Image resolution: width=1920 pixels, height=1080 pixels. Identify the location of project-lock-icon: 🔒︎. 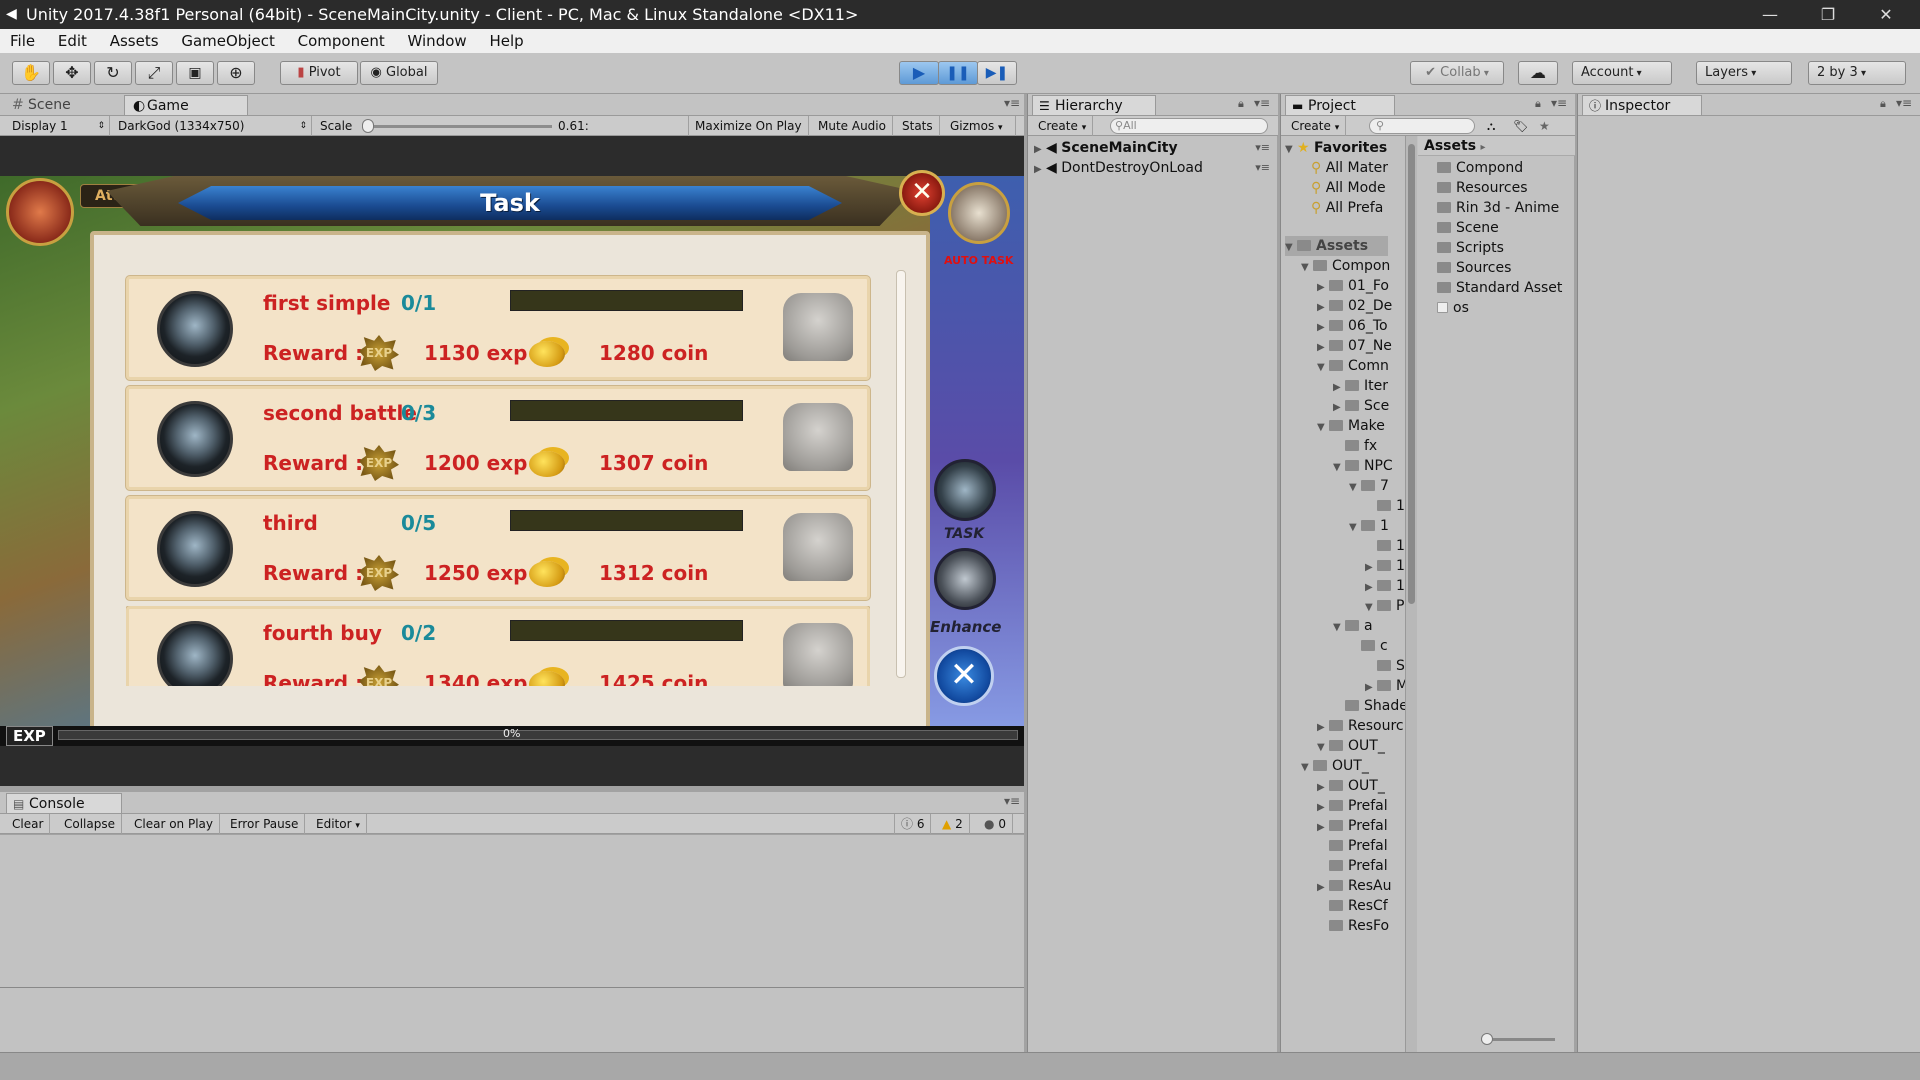
(1538, 104).